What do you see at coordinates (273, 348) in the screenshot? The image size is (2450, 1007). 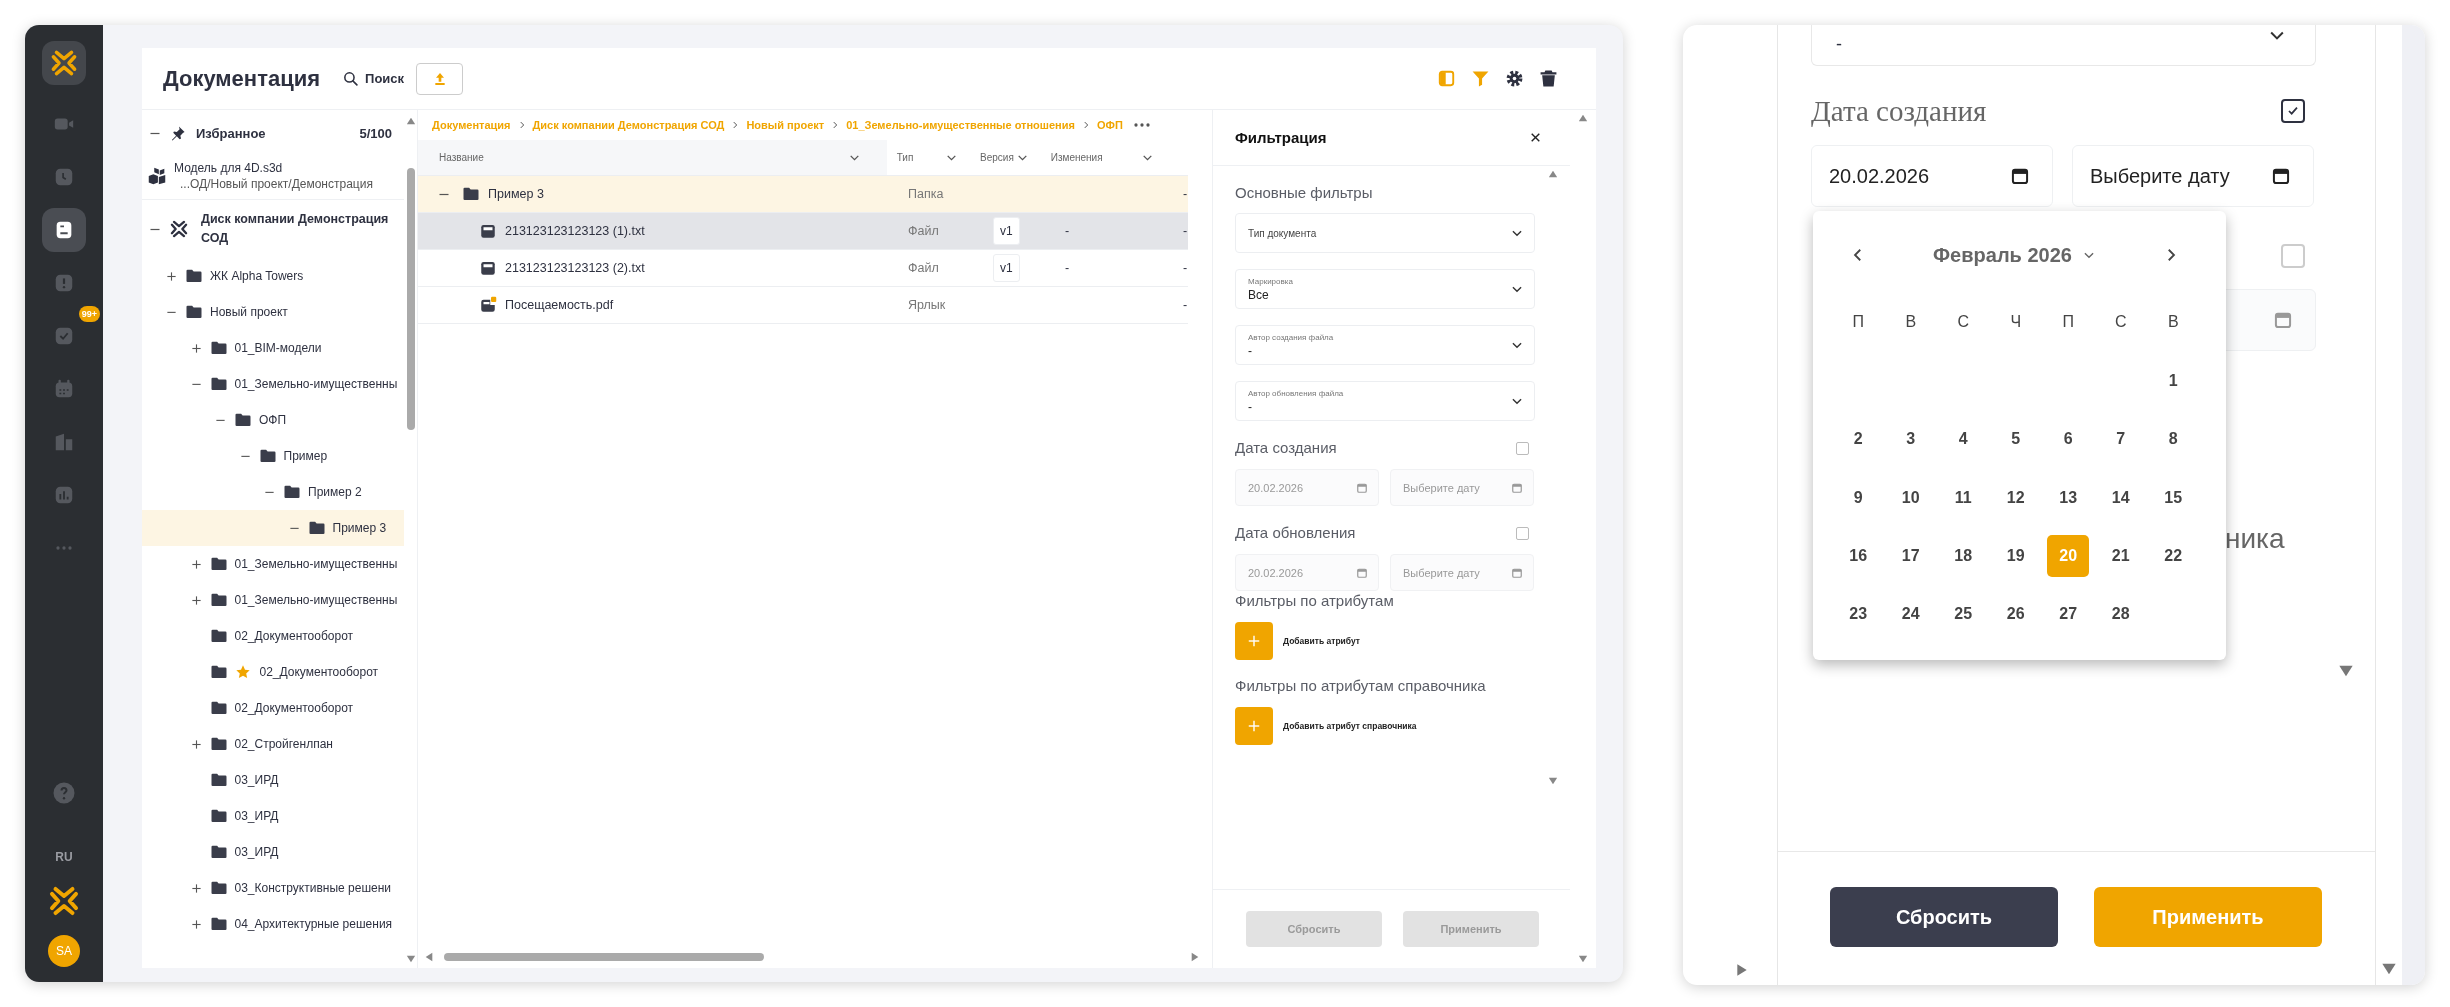 I see `tree-item: 01_BIM-модели` at bounding box center [273, 348].